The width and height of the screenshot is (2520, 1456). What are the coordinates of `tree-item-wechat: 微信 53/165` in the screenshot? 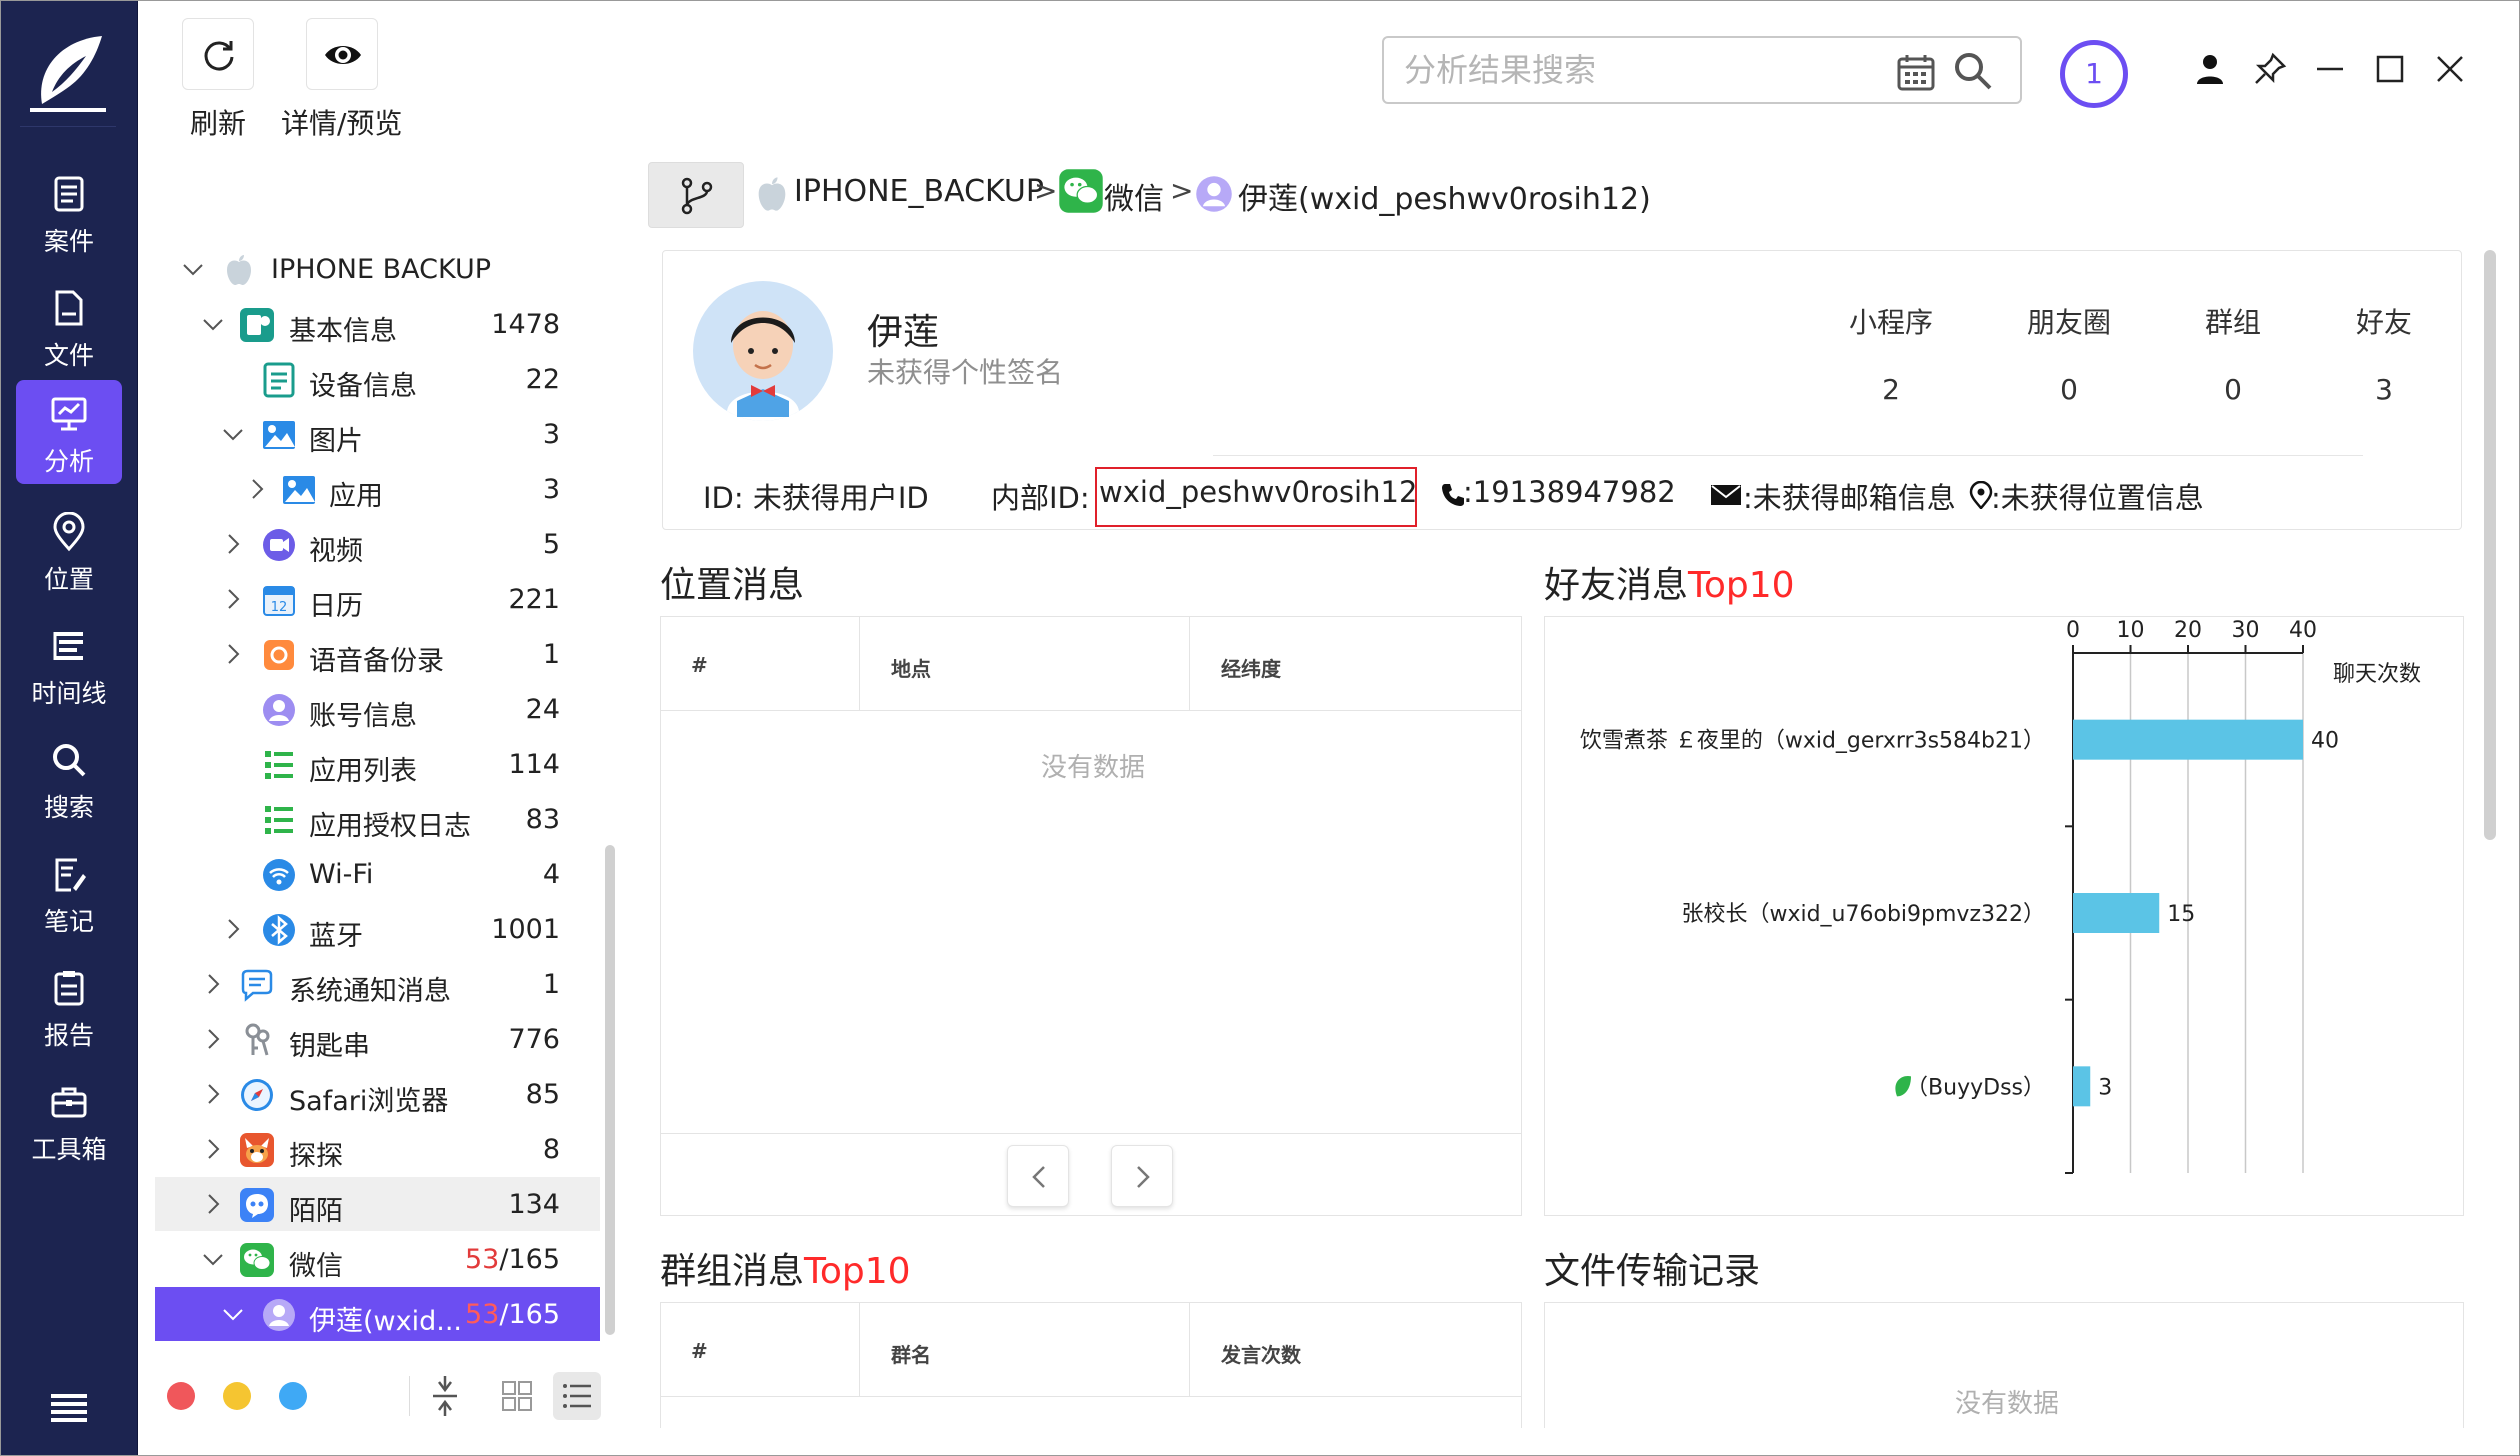 It's located at (377, 1259).